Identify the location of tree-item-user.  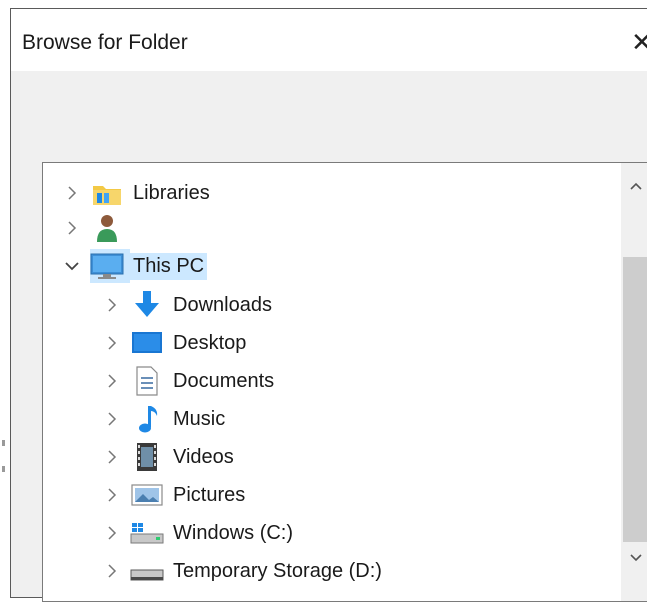
(99, 228).